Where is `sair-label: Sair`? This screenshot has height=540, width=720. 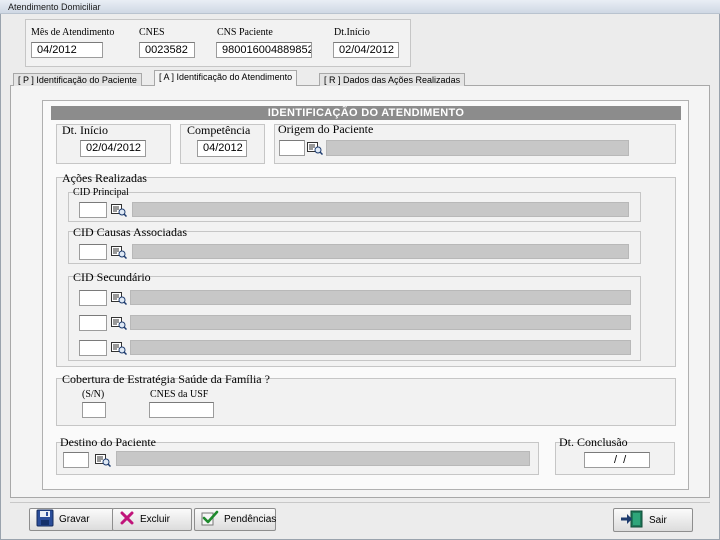 sair-label: Sair is located at coordinates (658, 520).